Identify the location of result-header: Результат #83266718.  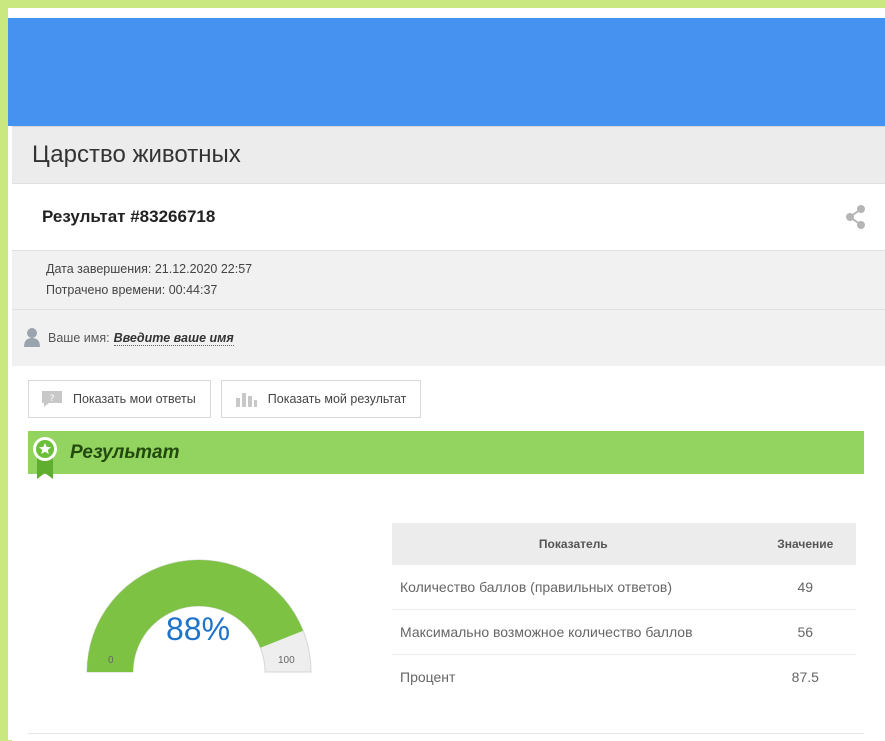
(448, 217).